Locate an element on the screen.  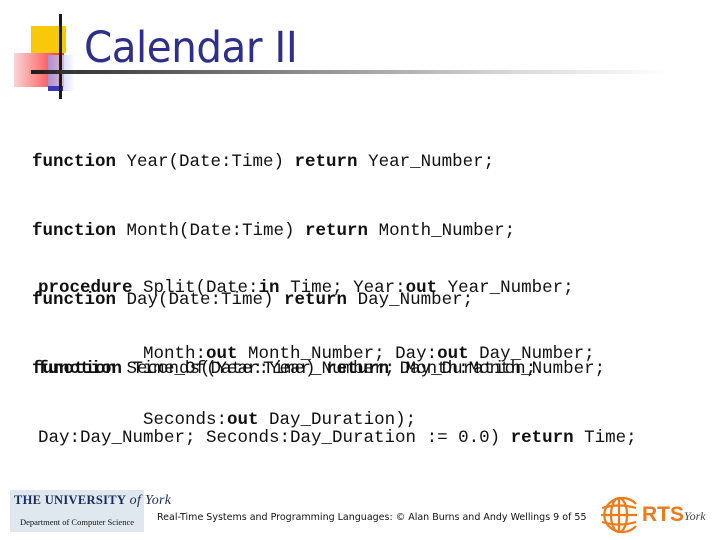
decor-vertical-line is located at coordinates (60, 56).